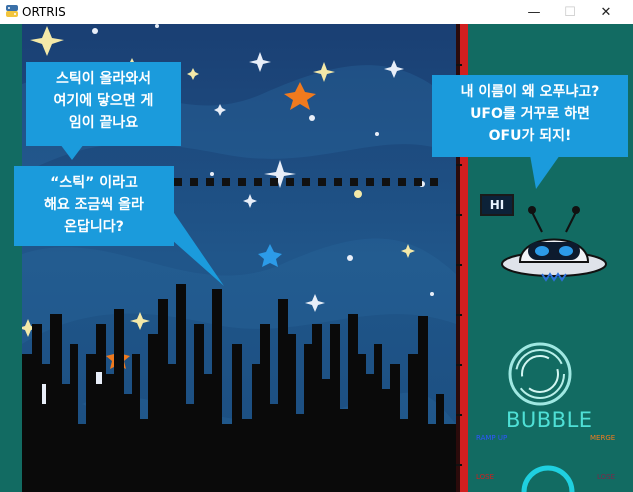  What do you see at coordinates (549, 420) in the screenshot?
I see `bubble-skill-label: BUBBLE` at bounding box center [549, 420].